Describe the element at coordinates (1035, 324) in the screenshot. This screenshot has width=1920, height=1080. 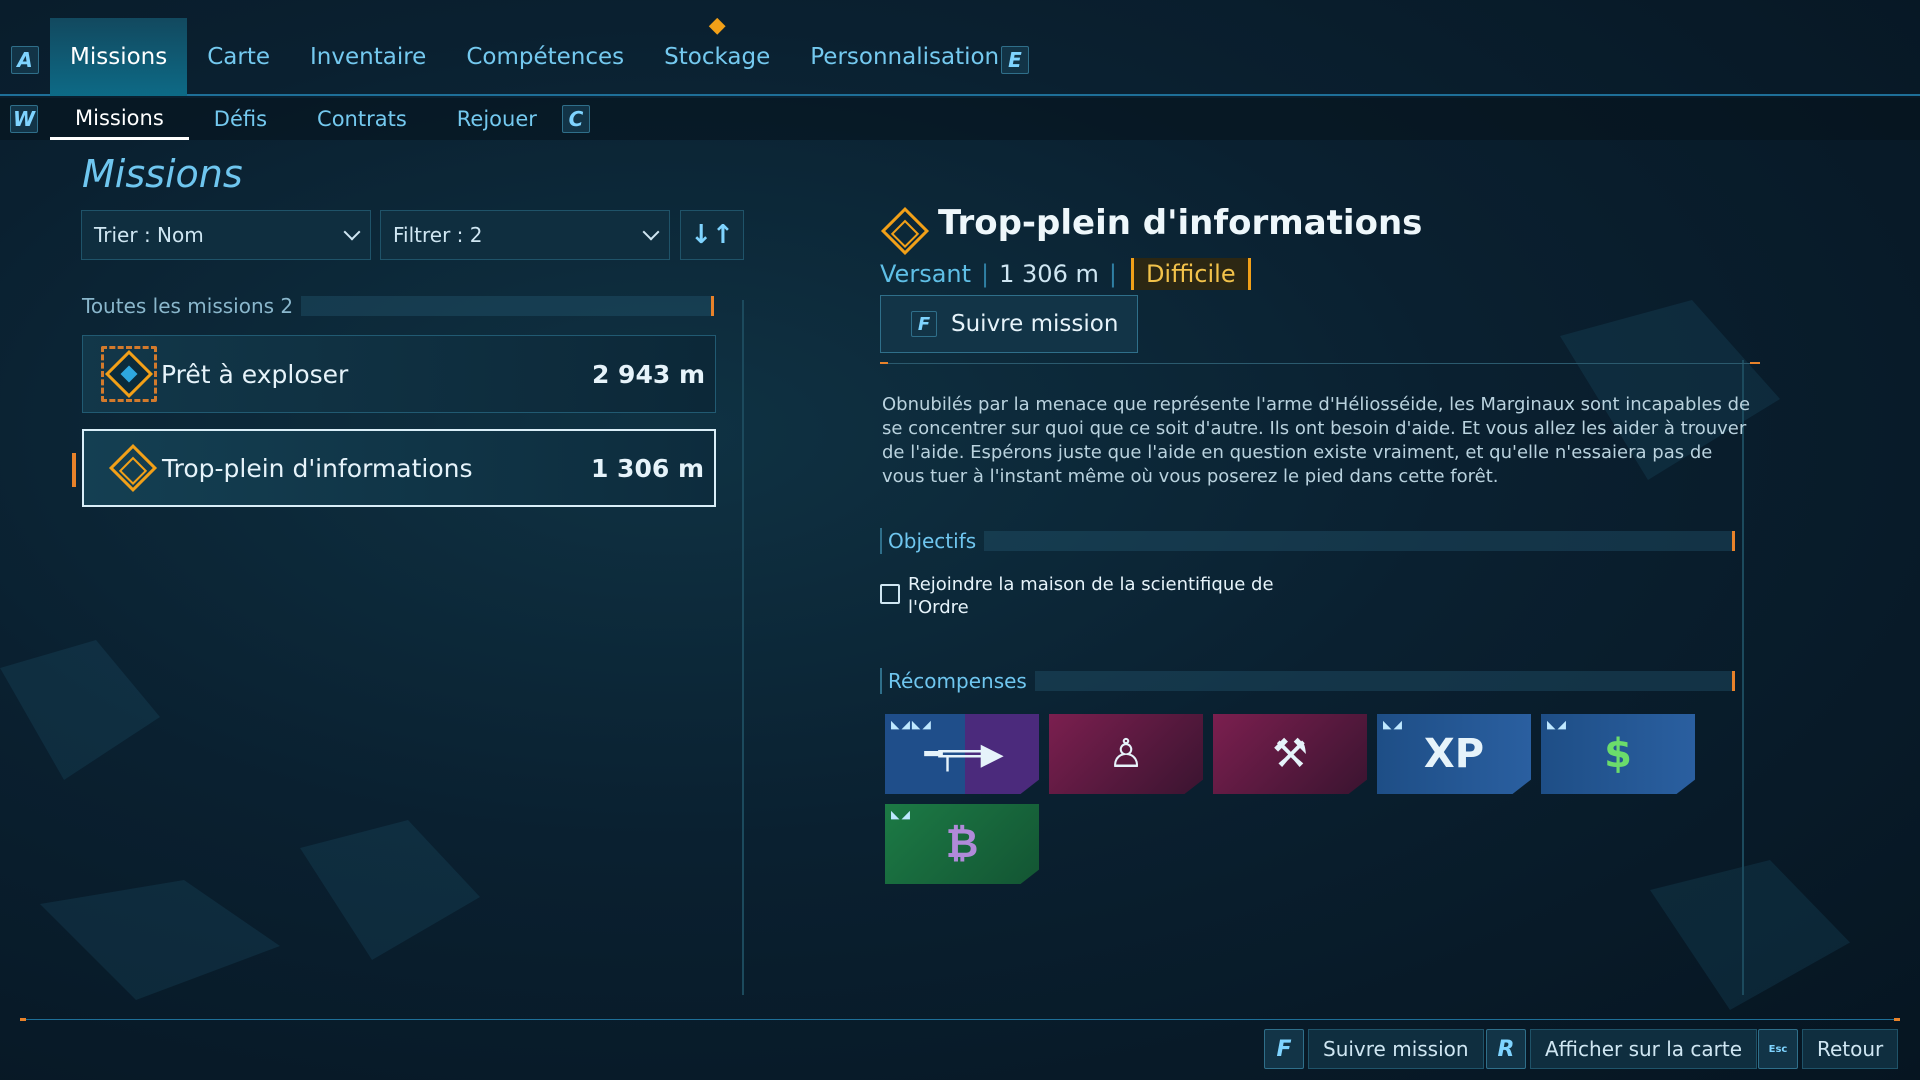
I see `track-label: Suivre mission` at that location.